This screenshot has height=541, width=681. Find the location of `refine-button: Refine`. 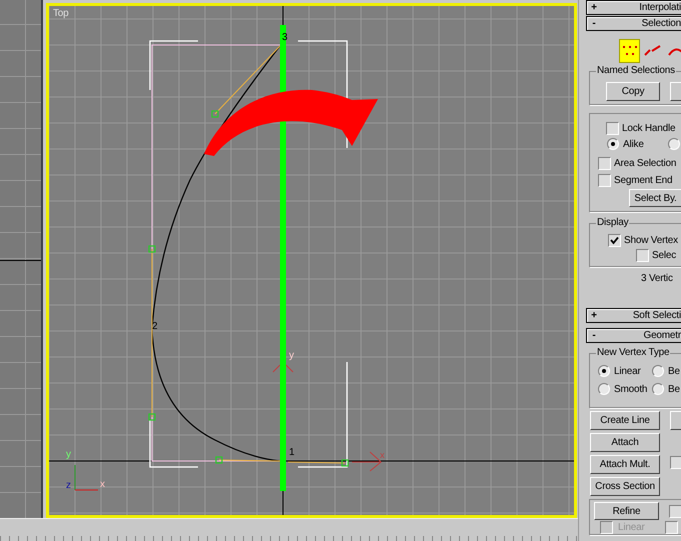

refine-button: Refine is located at coordinates (626, 511).